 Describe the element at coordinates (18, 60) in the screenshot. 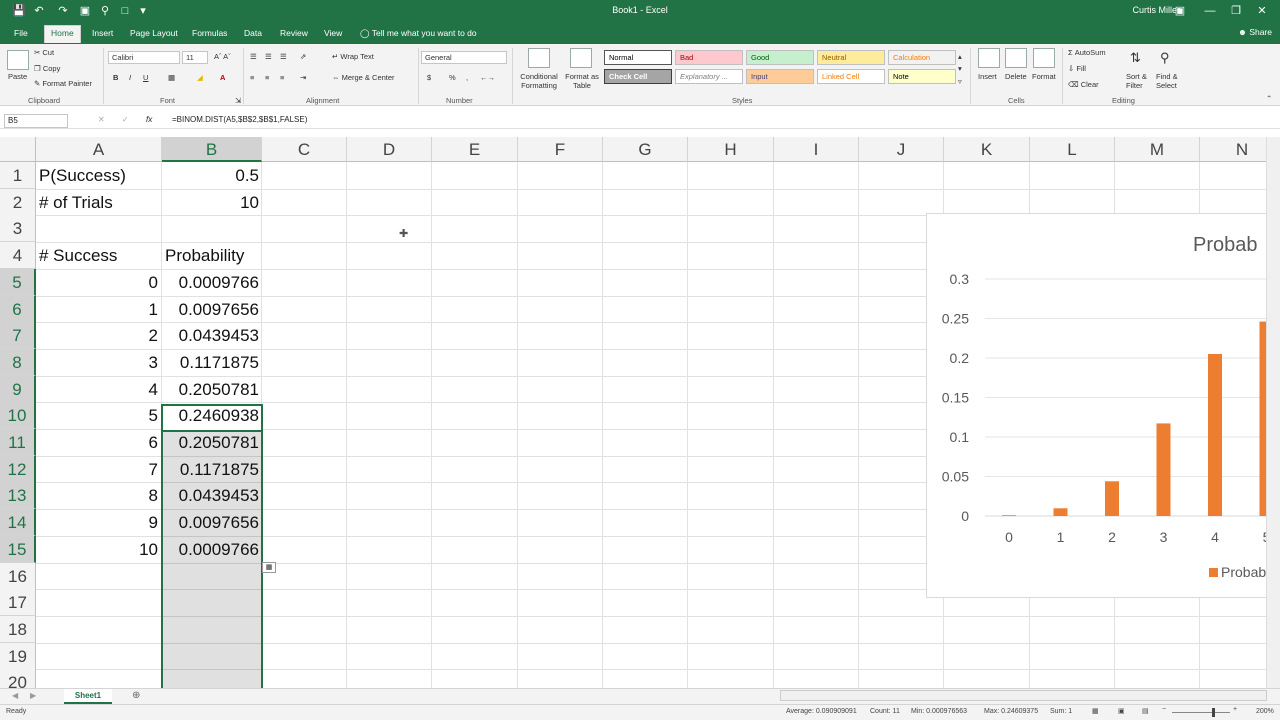

I see `paste-icon` at that location.